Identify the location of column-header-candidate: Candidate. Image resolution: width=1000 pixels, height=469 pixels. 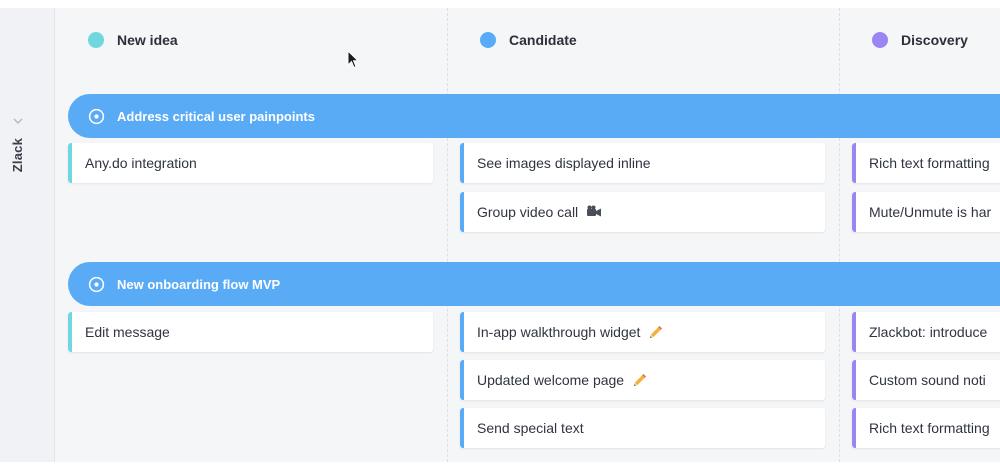
(528, 40).